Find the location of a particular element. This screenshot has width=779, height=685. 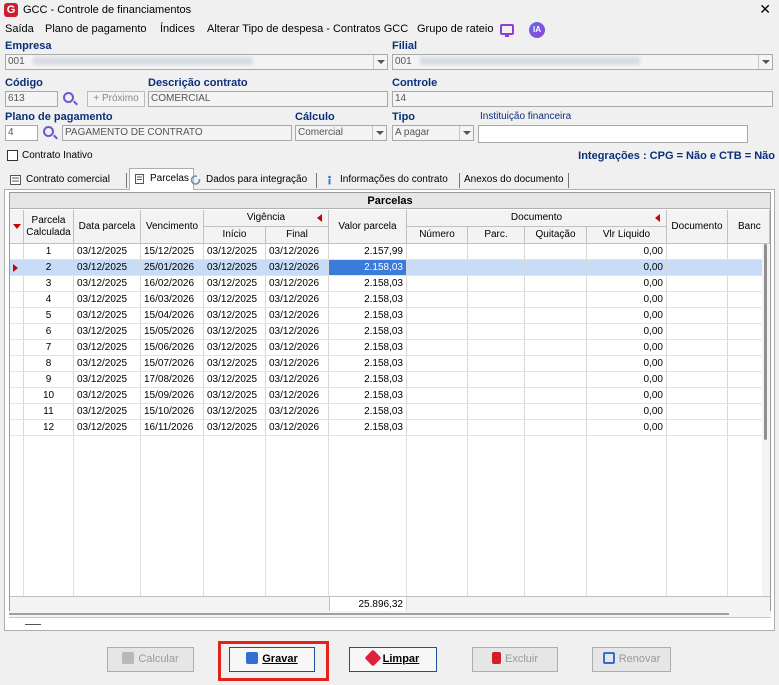

calculo-select: Comercial is located at coordinates (341, 133).